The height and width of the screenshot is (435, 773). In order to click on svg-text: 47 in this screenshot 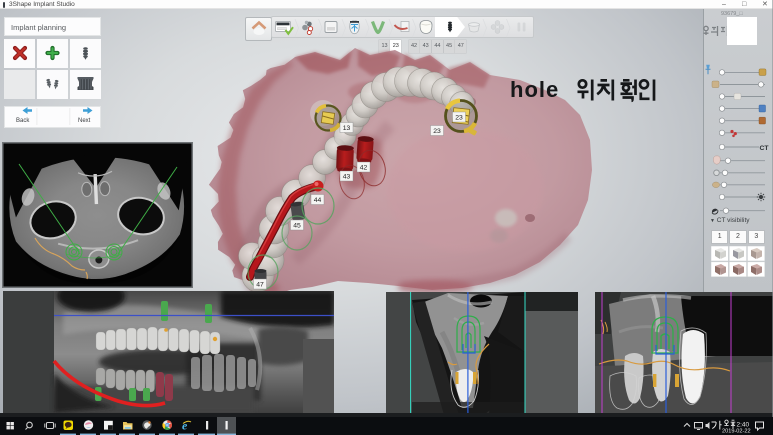, I will do `click(260, 285)`.